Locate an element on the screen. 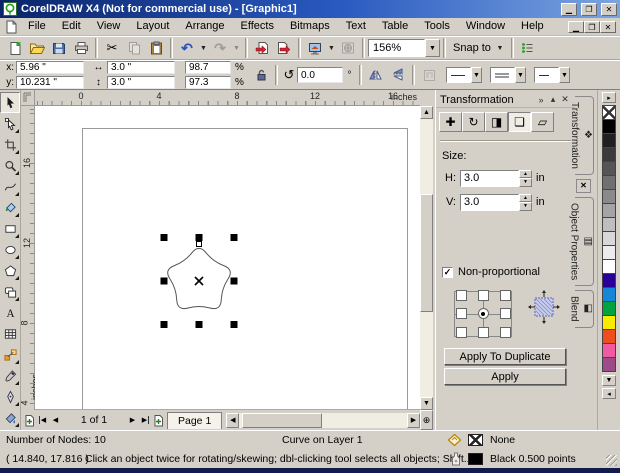 This screenshot has height=473, width=620. mirror-vertical-button is located at coordinates (398, 75).